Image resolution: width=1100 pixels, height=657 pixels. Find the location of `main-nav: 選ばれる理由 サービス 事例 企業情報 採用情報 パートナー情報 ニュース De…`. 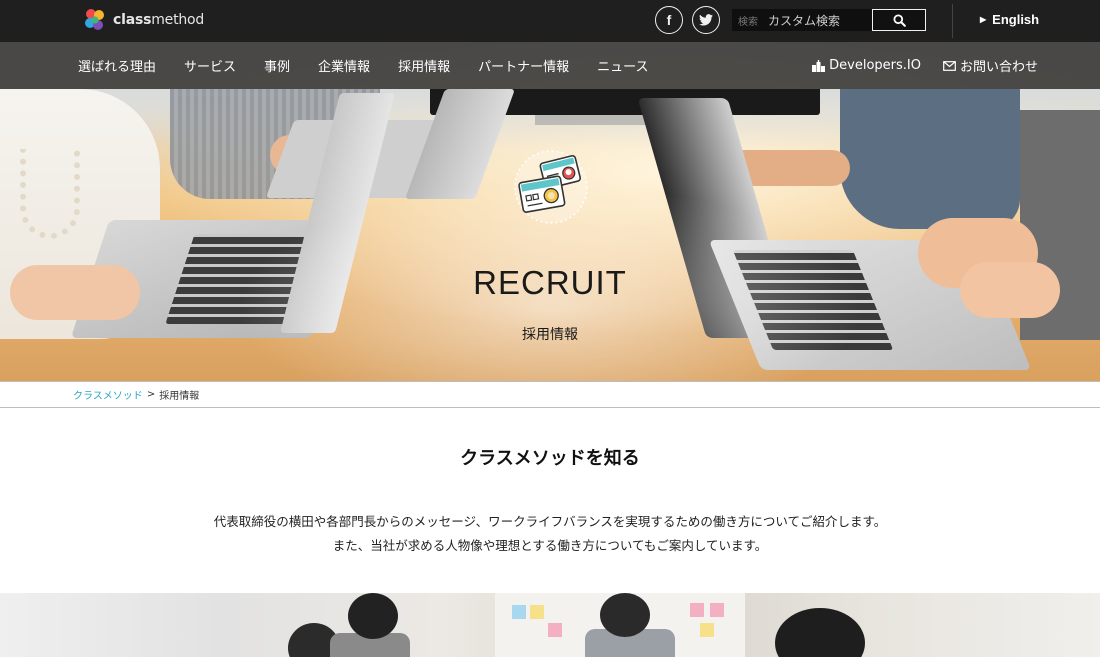

main-nav: 選ばれる理由 サービス 事例 企業情報 採用情報 パートナー情報 ニュース De… is located at coordinates (550, 65).